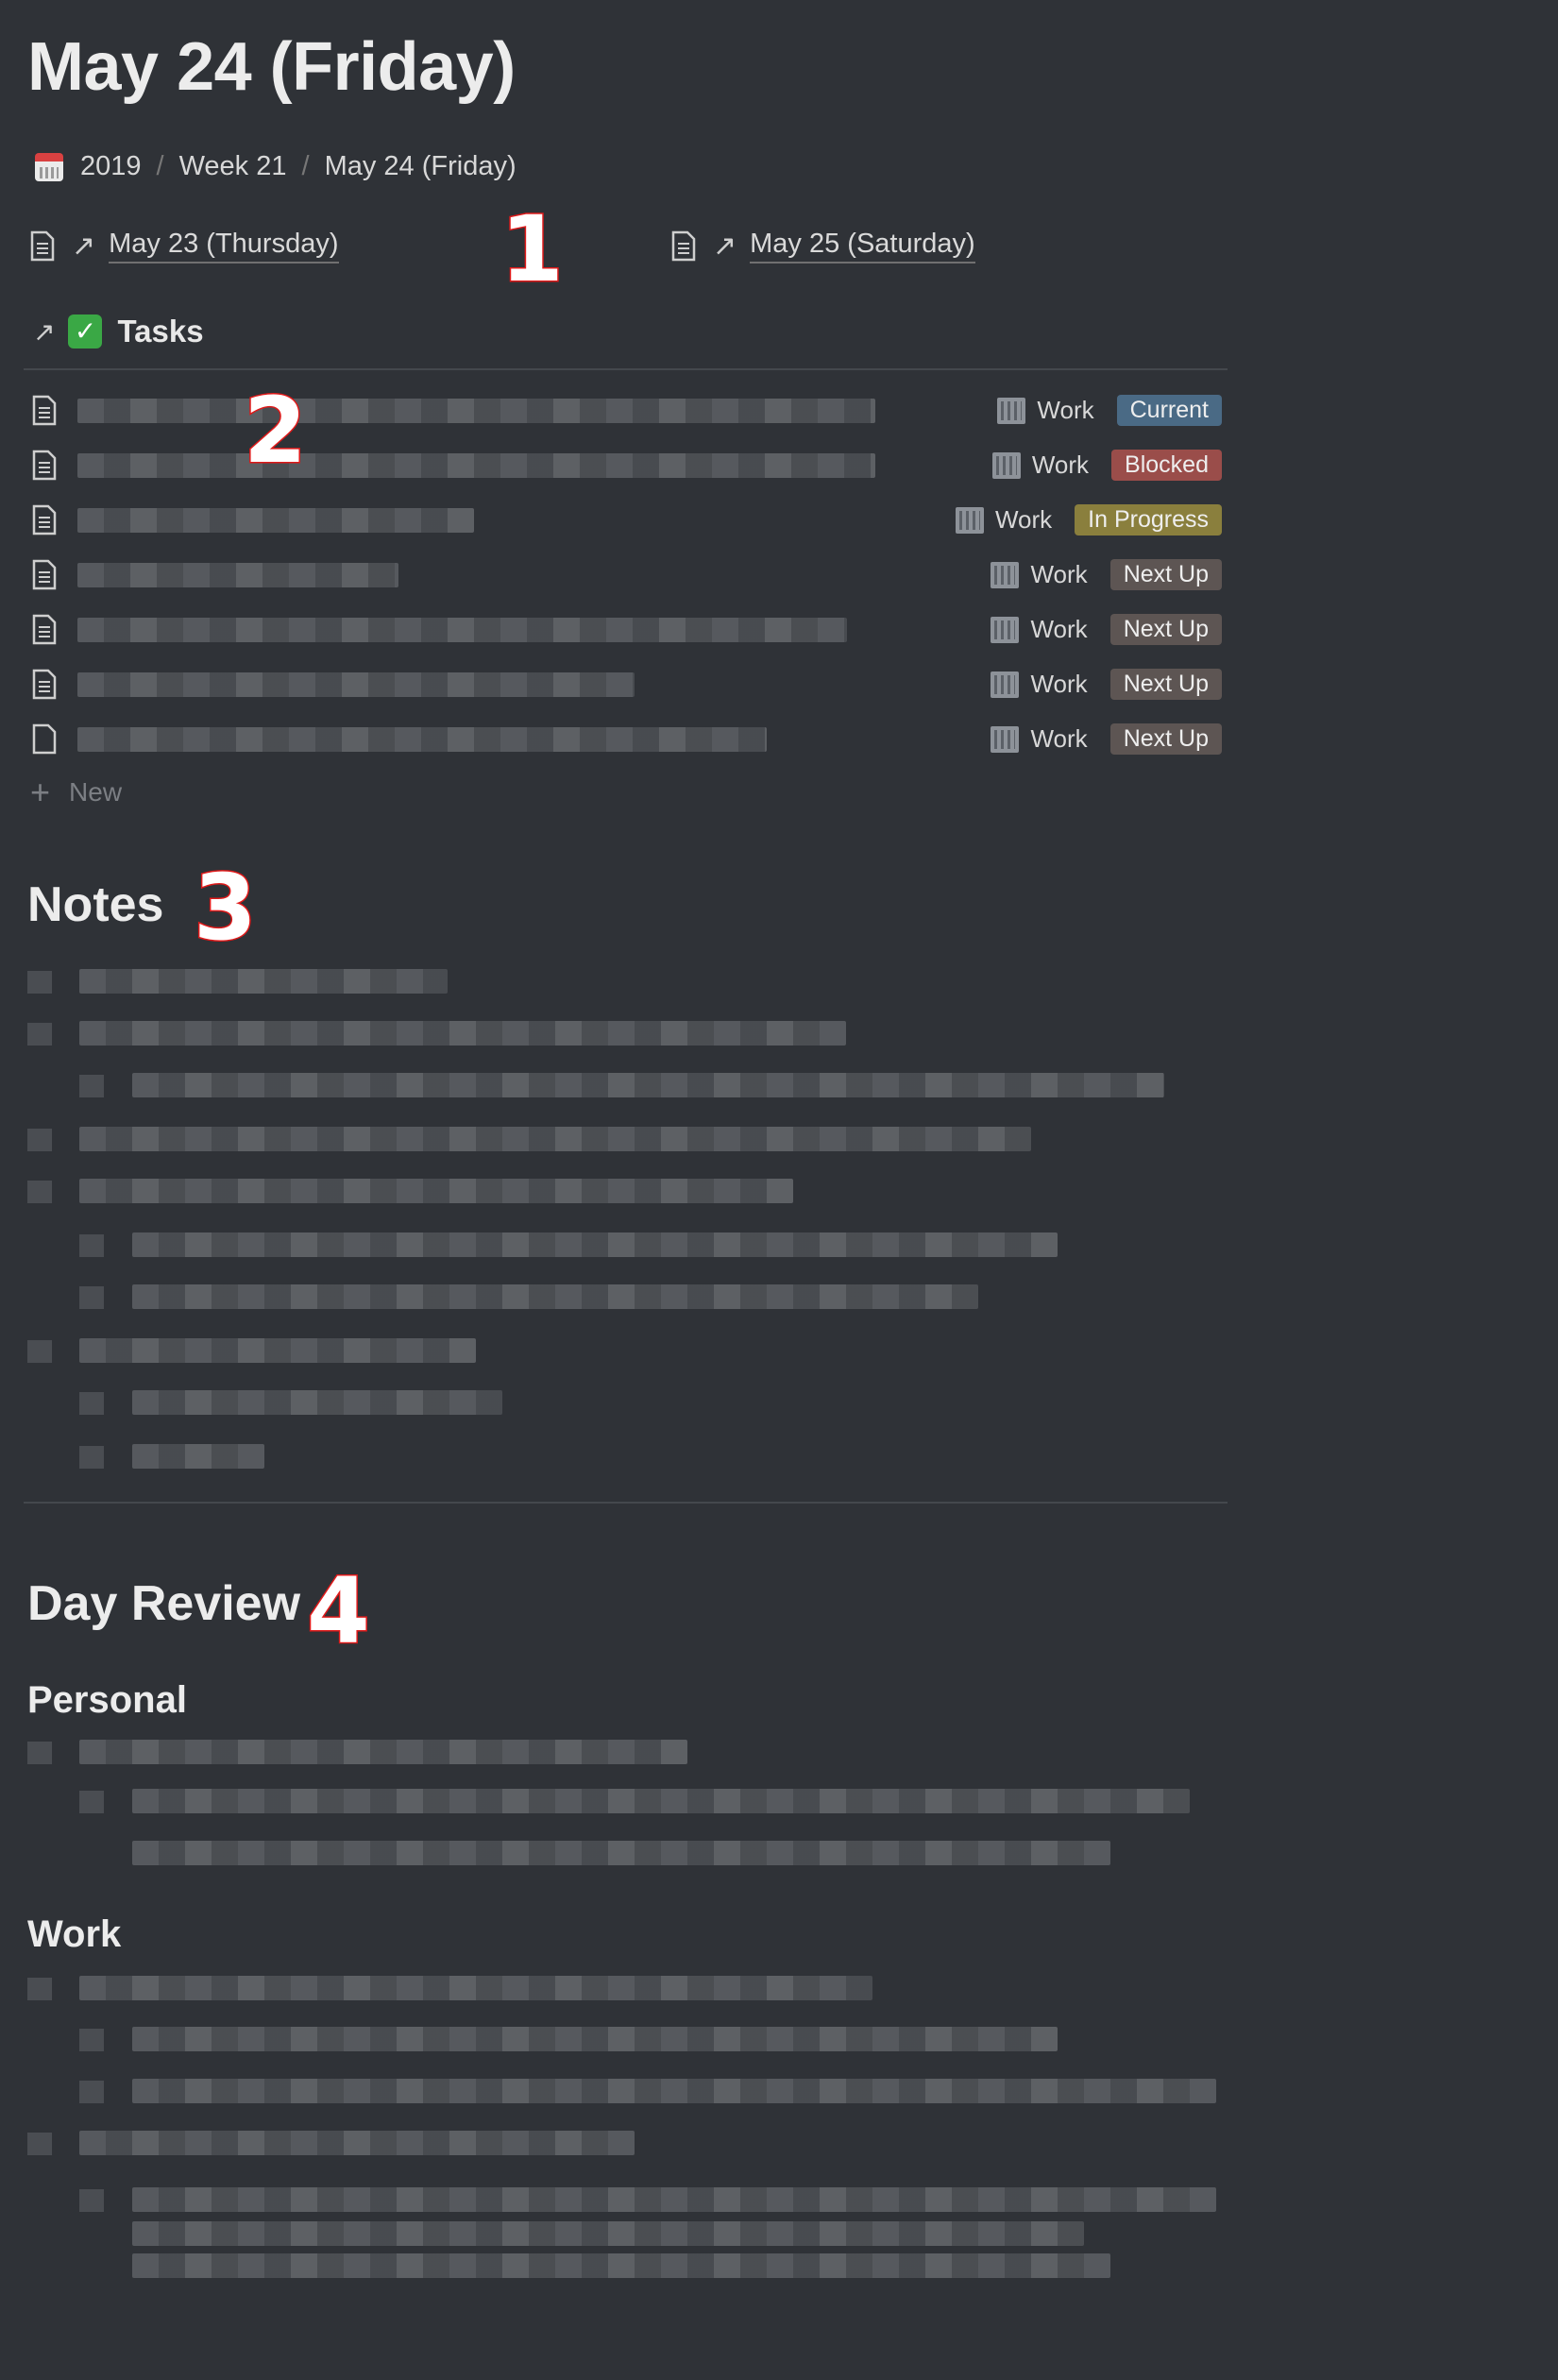  I want to click on tasks-heading: Tasks, so click(160, 331).